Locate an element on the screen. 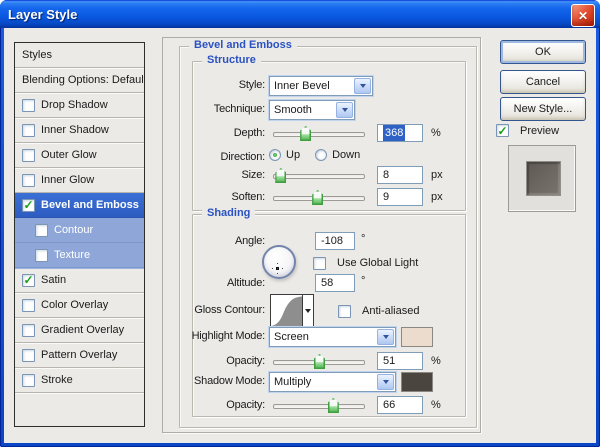  gloss-contour-label: Gloss Contour: is located at coordinates (229, 310).